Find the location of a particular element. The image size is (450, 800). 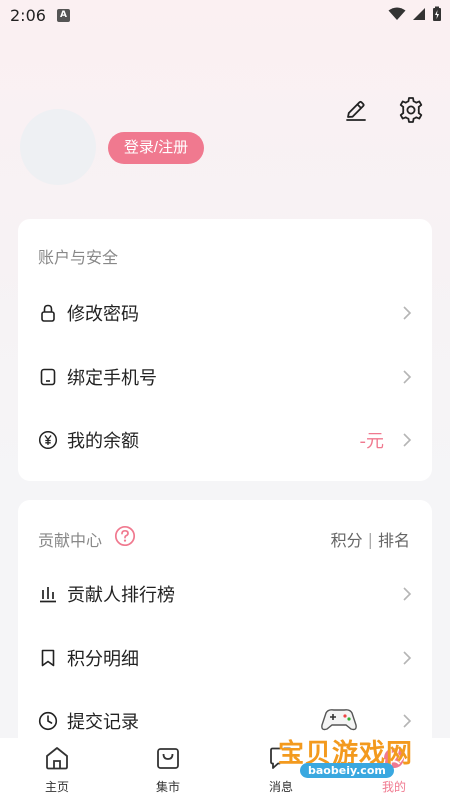

settings-gear-icon is located at coordinates (411, 110).